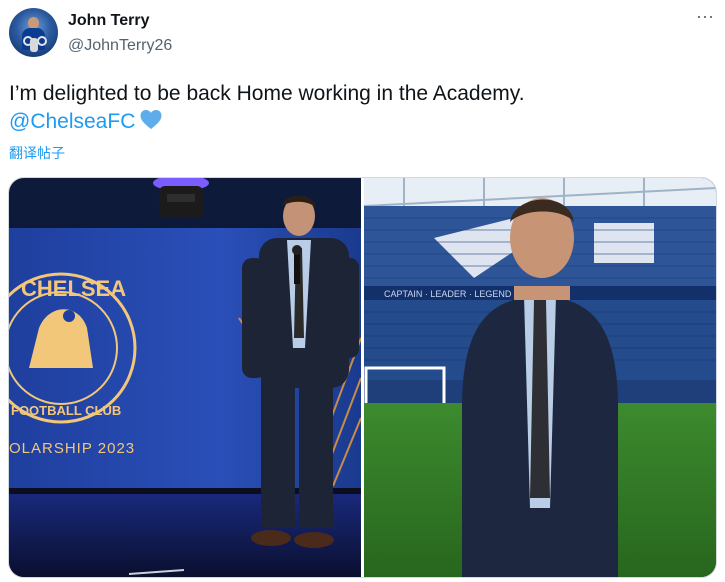  Describe the element at coordinates (151, 119) in the screenshot. I see `blue-heart-icon` at that location.